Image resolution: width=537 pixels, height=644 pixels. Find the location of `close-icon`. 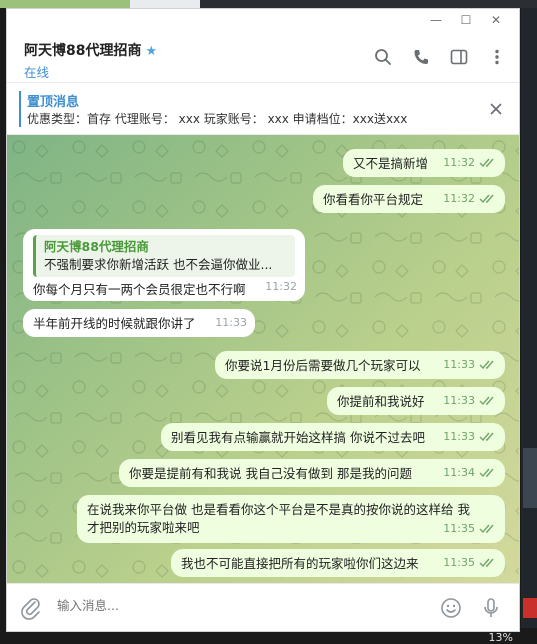

close-icon is located at coordinates (496, 109).